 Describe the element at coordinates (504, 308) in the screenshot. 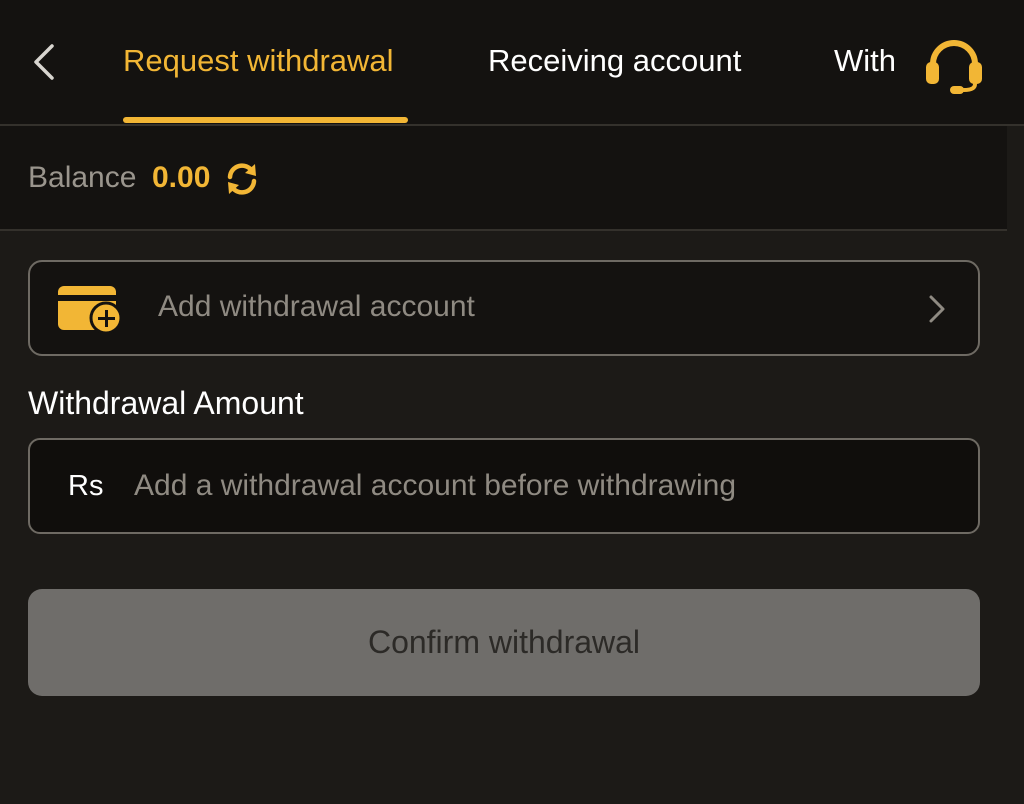

I see `add-withdrawal-account-button: Add withdrawal account` at that location.